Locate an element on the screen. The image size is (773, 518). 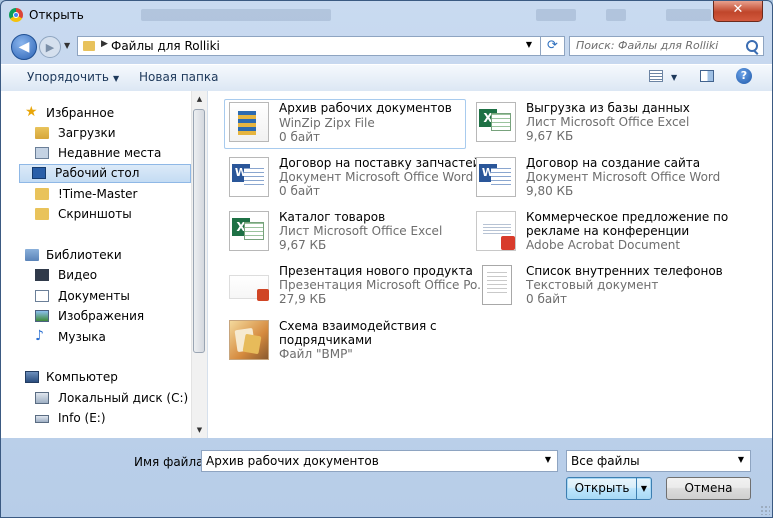
file-name: Каталог товаров is located at coordinates (332, 217).